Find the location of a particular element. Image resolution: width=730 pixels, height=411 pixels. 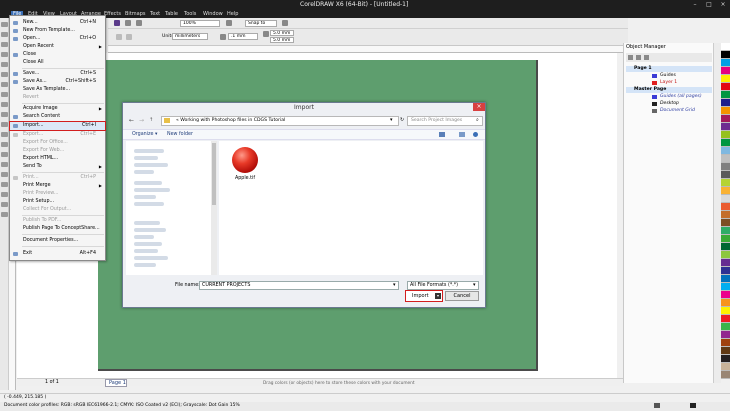

rectangle-tool-icon is located at coordinates (4, 84).